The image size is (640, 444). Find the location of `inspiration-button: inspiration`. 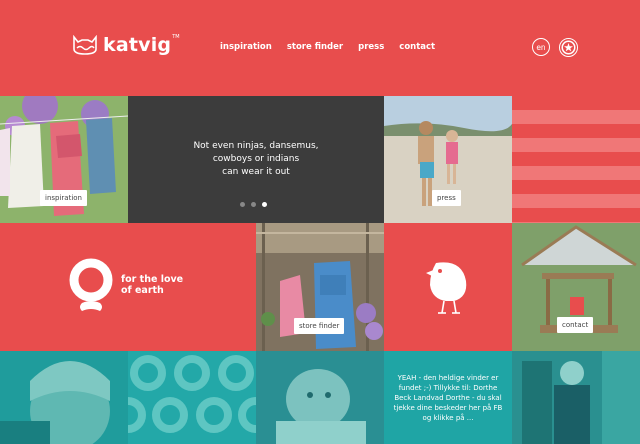

inspiration-button: inspiration is located at coordinates (63, 198).